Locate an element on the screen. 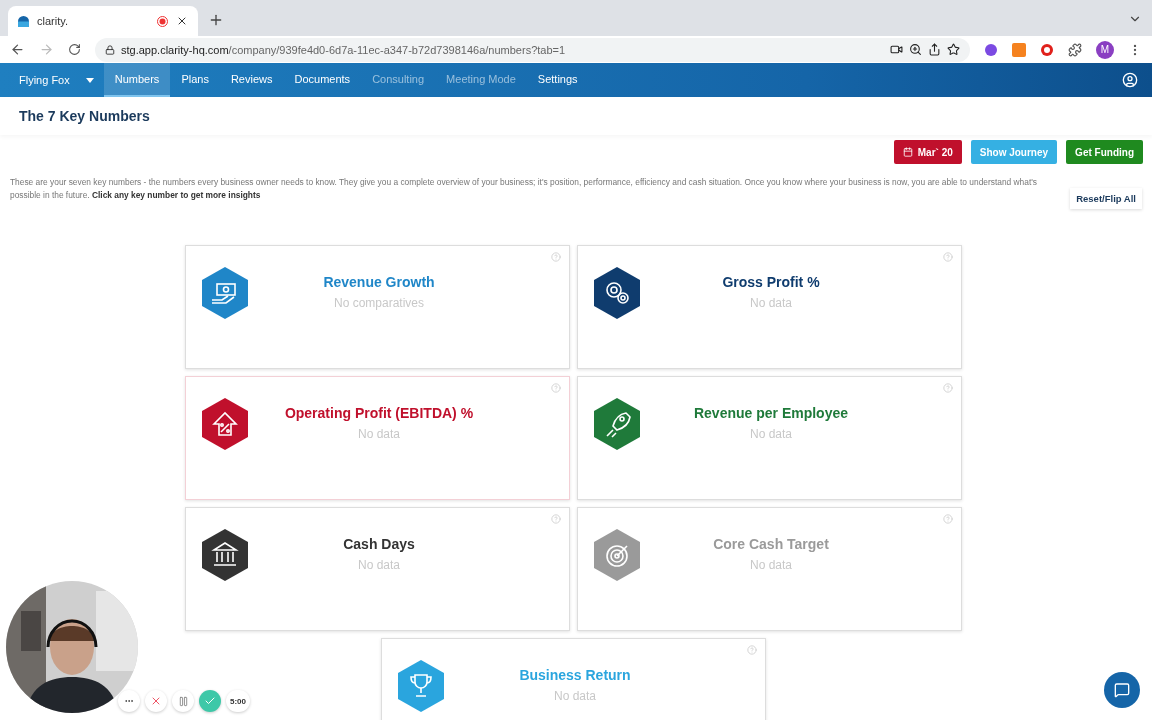  calendar-icon is located at coordinates (907, 152).